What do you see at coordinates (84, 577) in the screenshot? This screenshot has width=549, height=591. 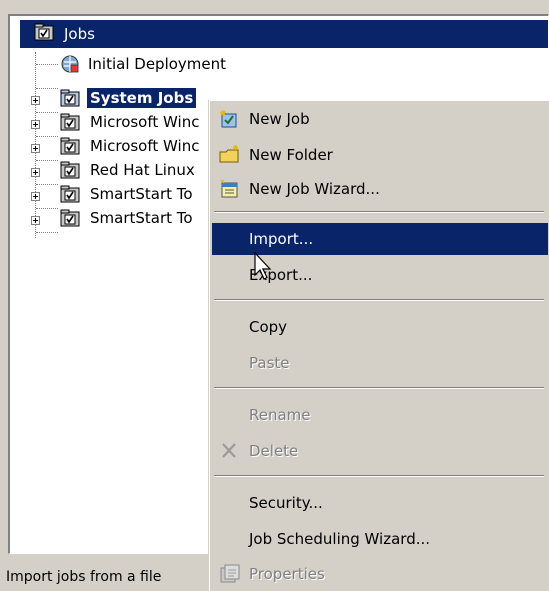 I see `status-text: Import jobs from a file` at bounding box center [84, 577].